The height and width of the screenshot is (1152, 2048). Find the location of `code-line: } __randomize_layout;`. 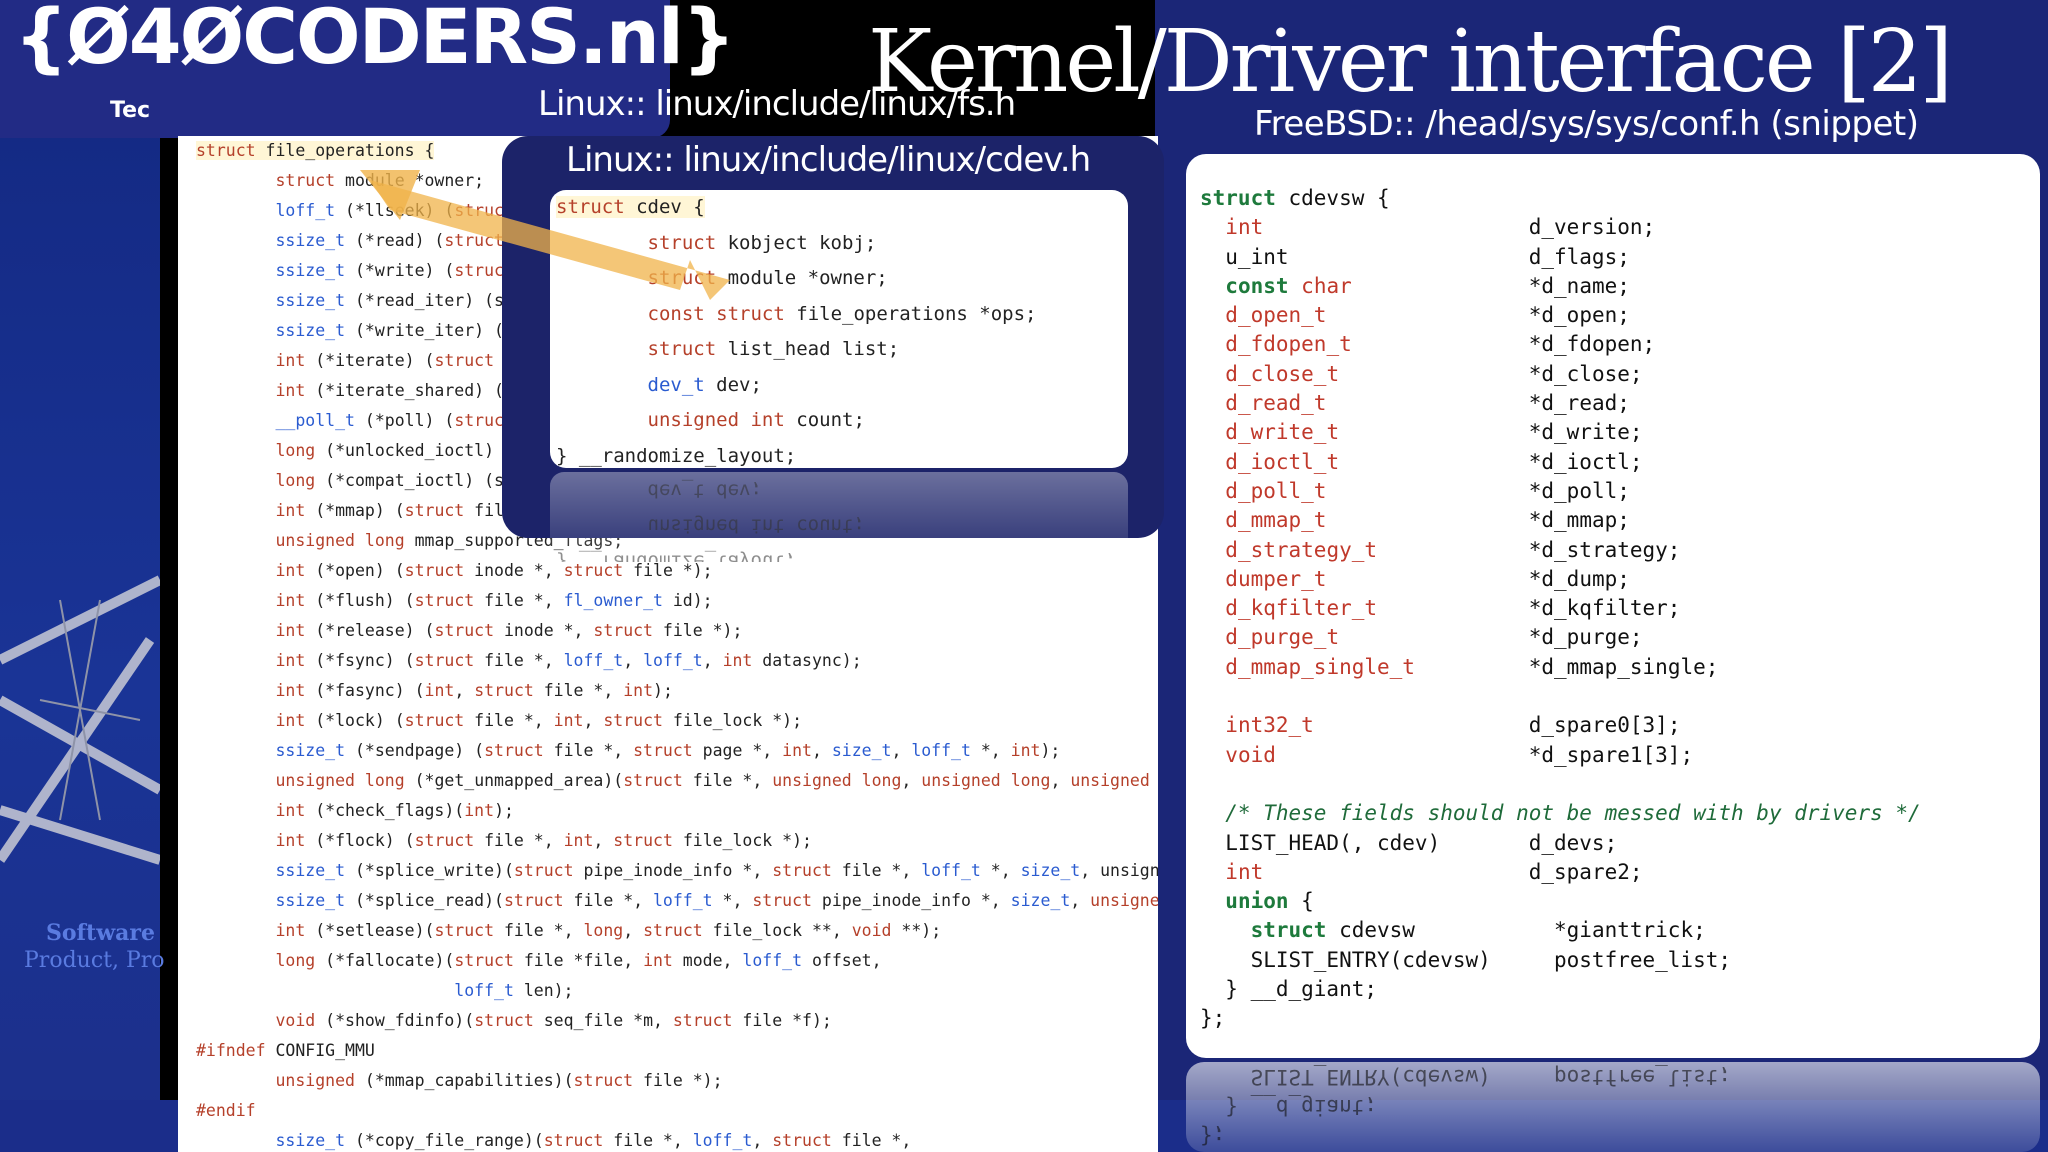

code-line: } __randomize_layout; is located at coordinates (676, 455).